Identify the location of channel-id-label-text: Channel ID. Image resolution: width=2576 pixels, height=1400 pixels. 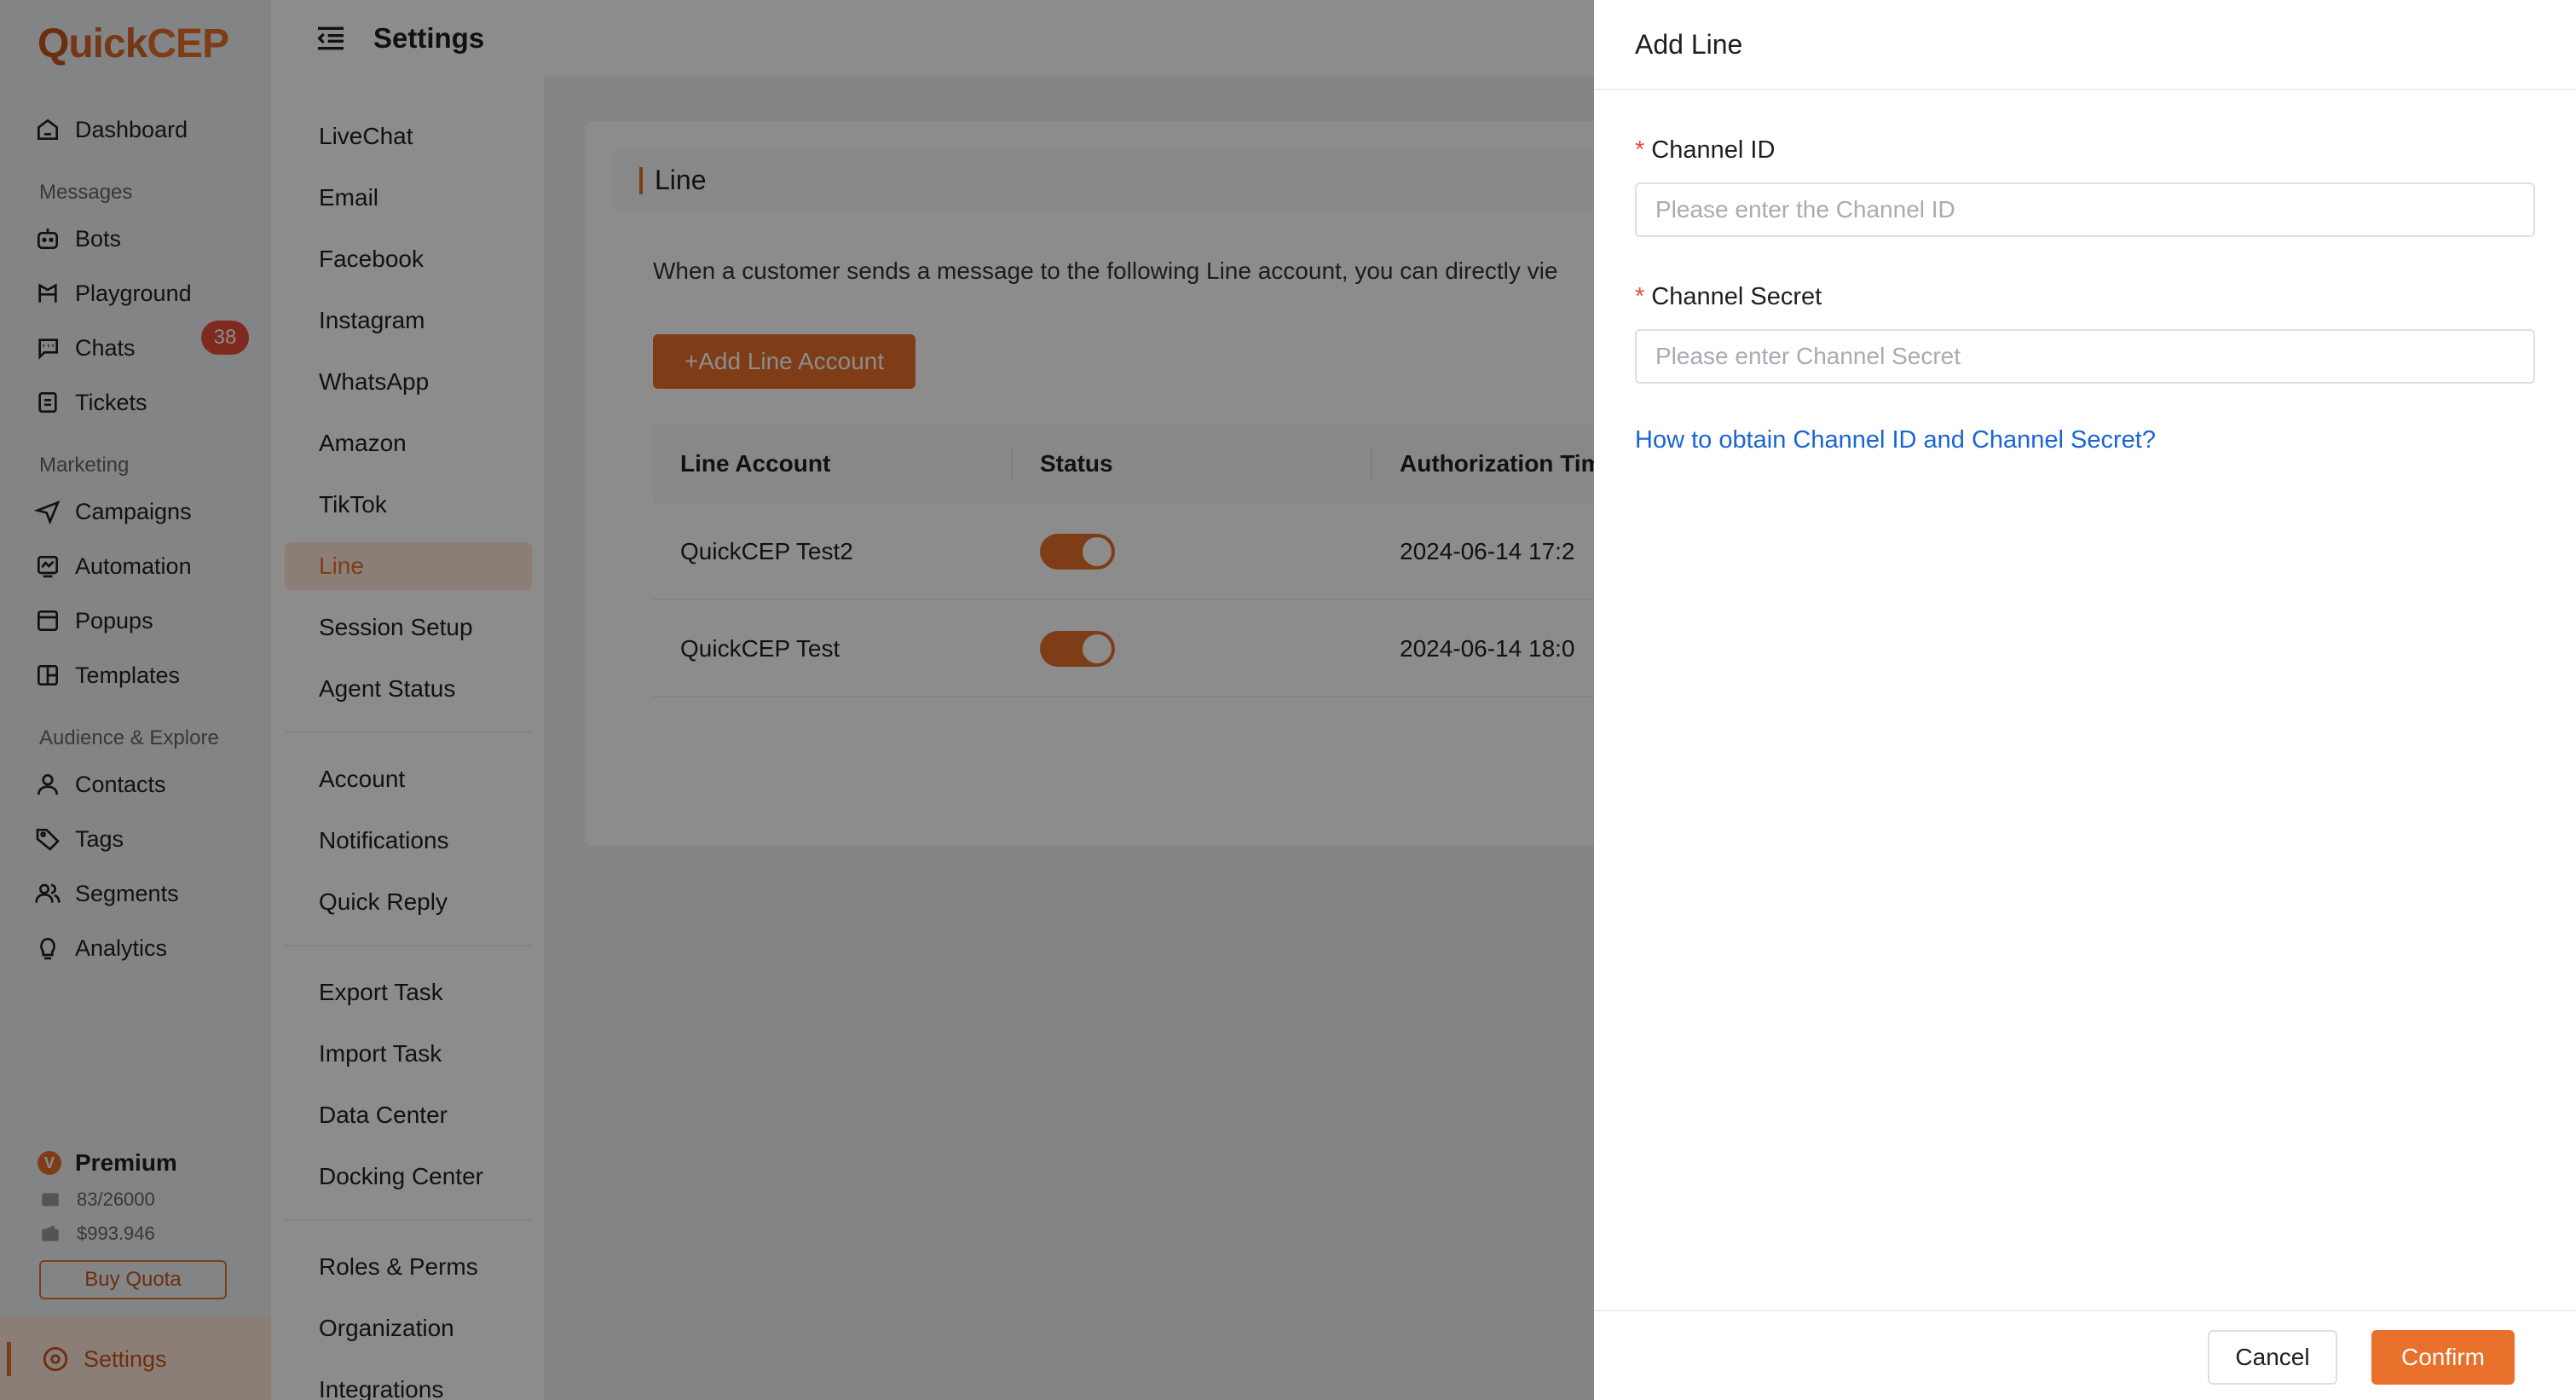
(1713, 150).